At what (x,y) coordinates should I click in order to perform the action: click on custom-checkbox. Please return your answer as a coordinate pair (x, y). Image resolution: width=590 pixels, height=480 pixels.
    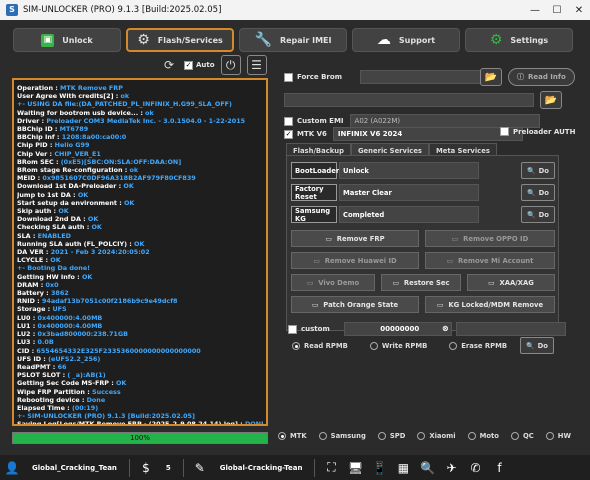
    Looking at the image, I should click on (292, 329).